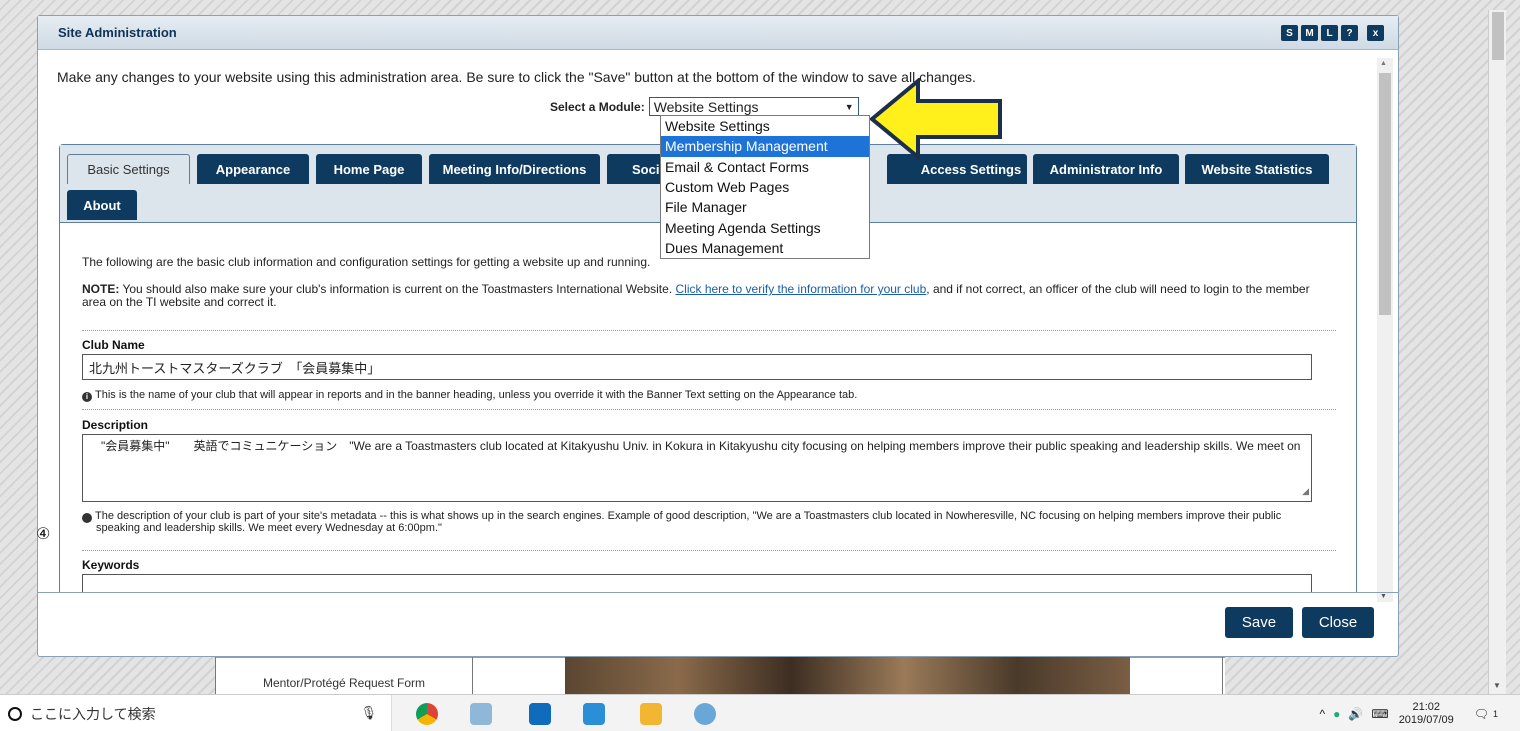  What do you see at coordinates (1497, 352) in the screenshot?
I see `page-scrollbar: ▼` at bounding box center [1497, 352].